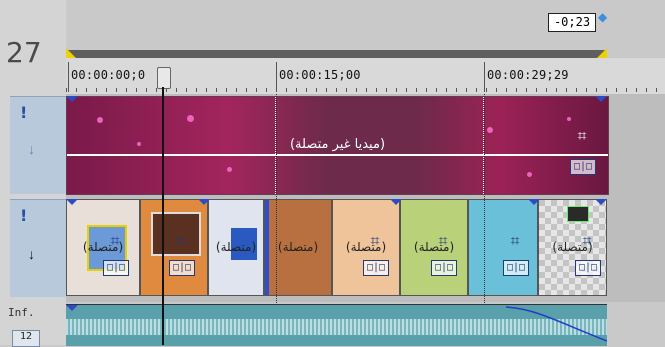 The image size is (665, 347). Describe the element at coordinates (24, 52) in the screenshot. I see `track-number: 27` at that location.